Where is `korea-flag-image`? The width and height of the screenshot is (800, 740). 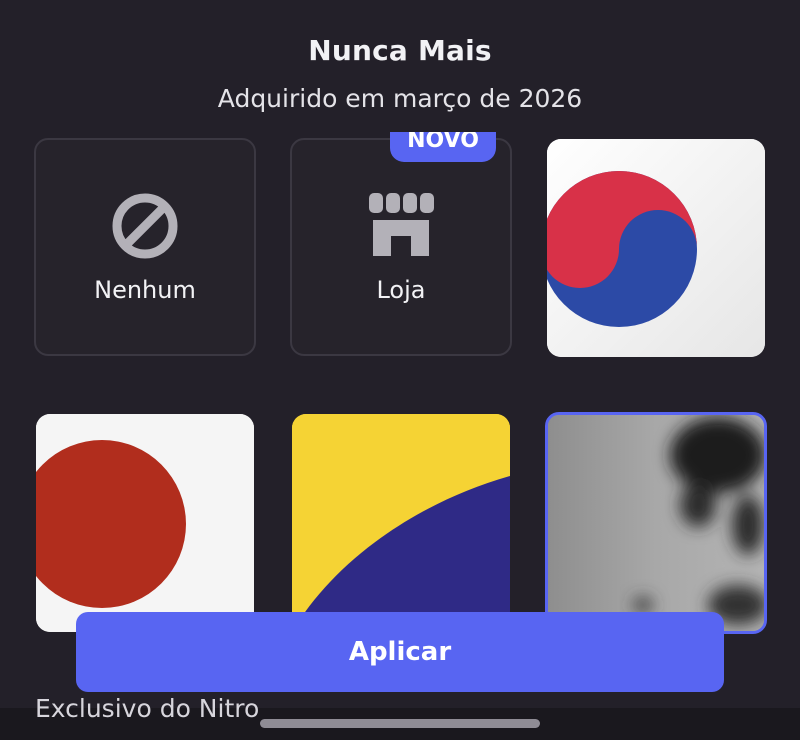 korea-flag-image is located at coordinates (656, 248).